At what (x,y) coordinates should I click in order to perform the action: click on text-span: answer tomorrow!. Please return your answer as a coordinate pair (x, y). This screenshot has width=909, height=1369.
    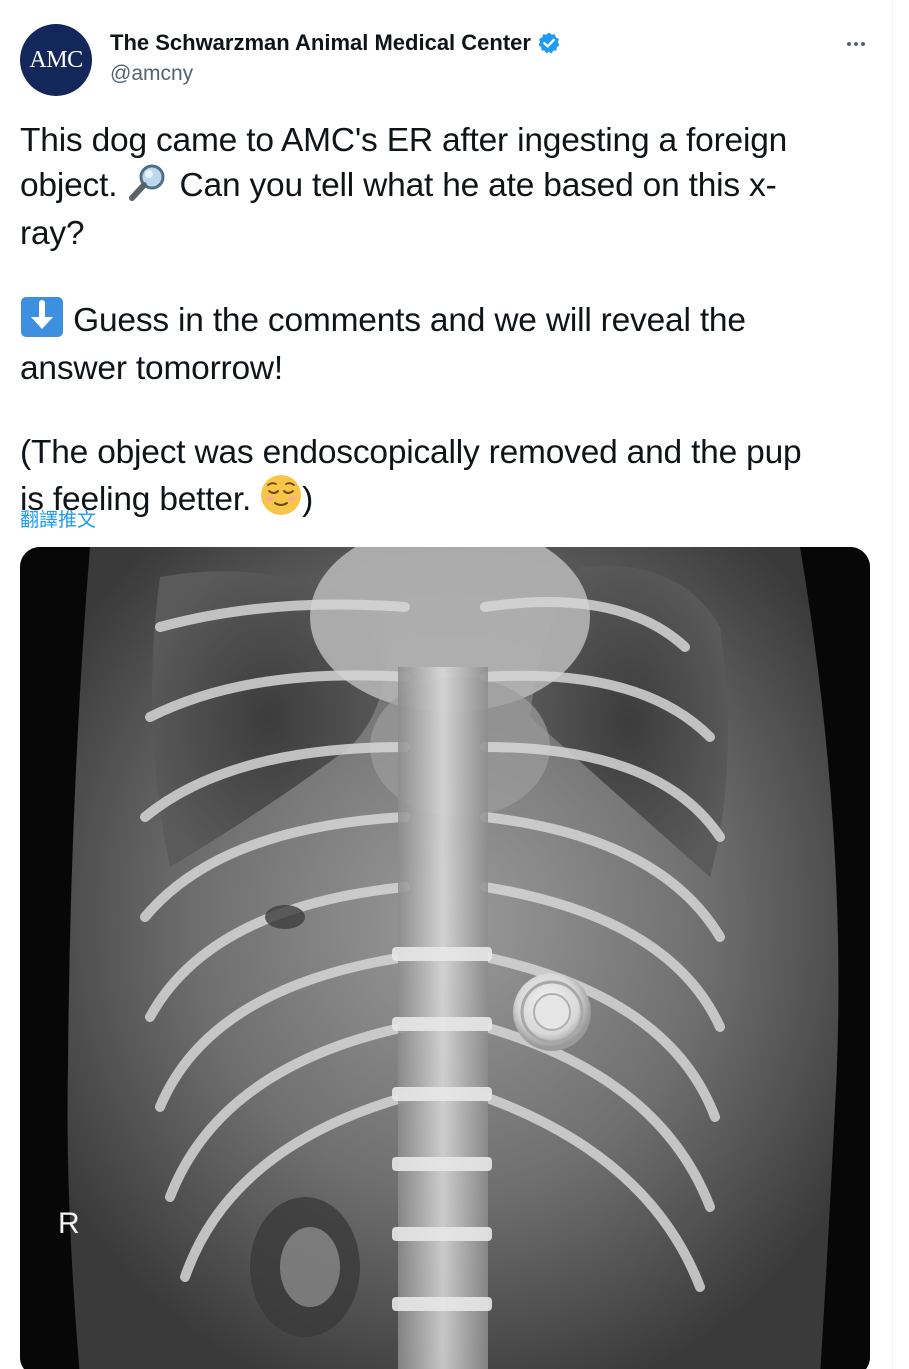
    Looking at the image, I should click on (152, 368).